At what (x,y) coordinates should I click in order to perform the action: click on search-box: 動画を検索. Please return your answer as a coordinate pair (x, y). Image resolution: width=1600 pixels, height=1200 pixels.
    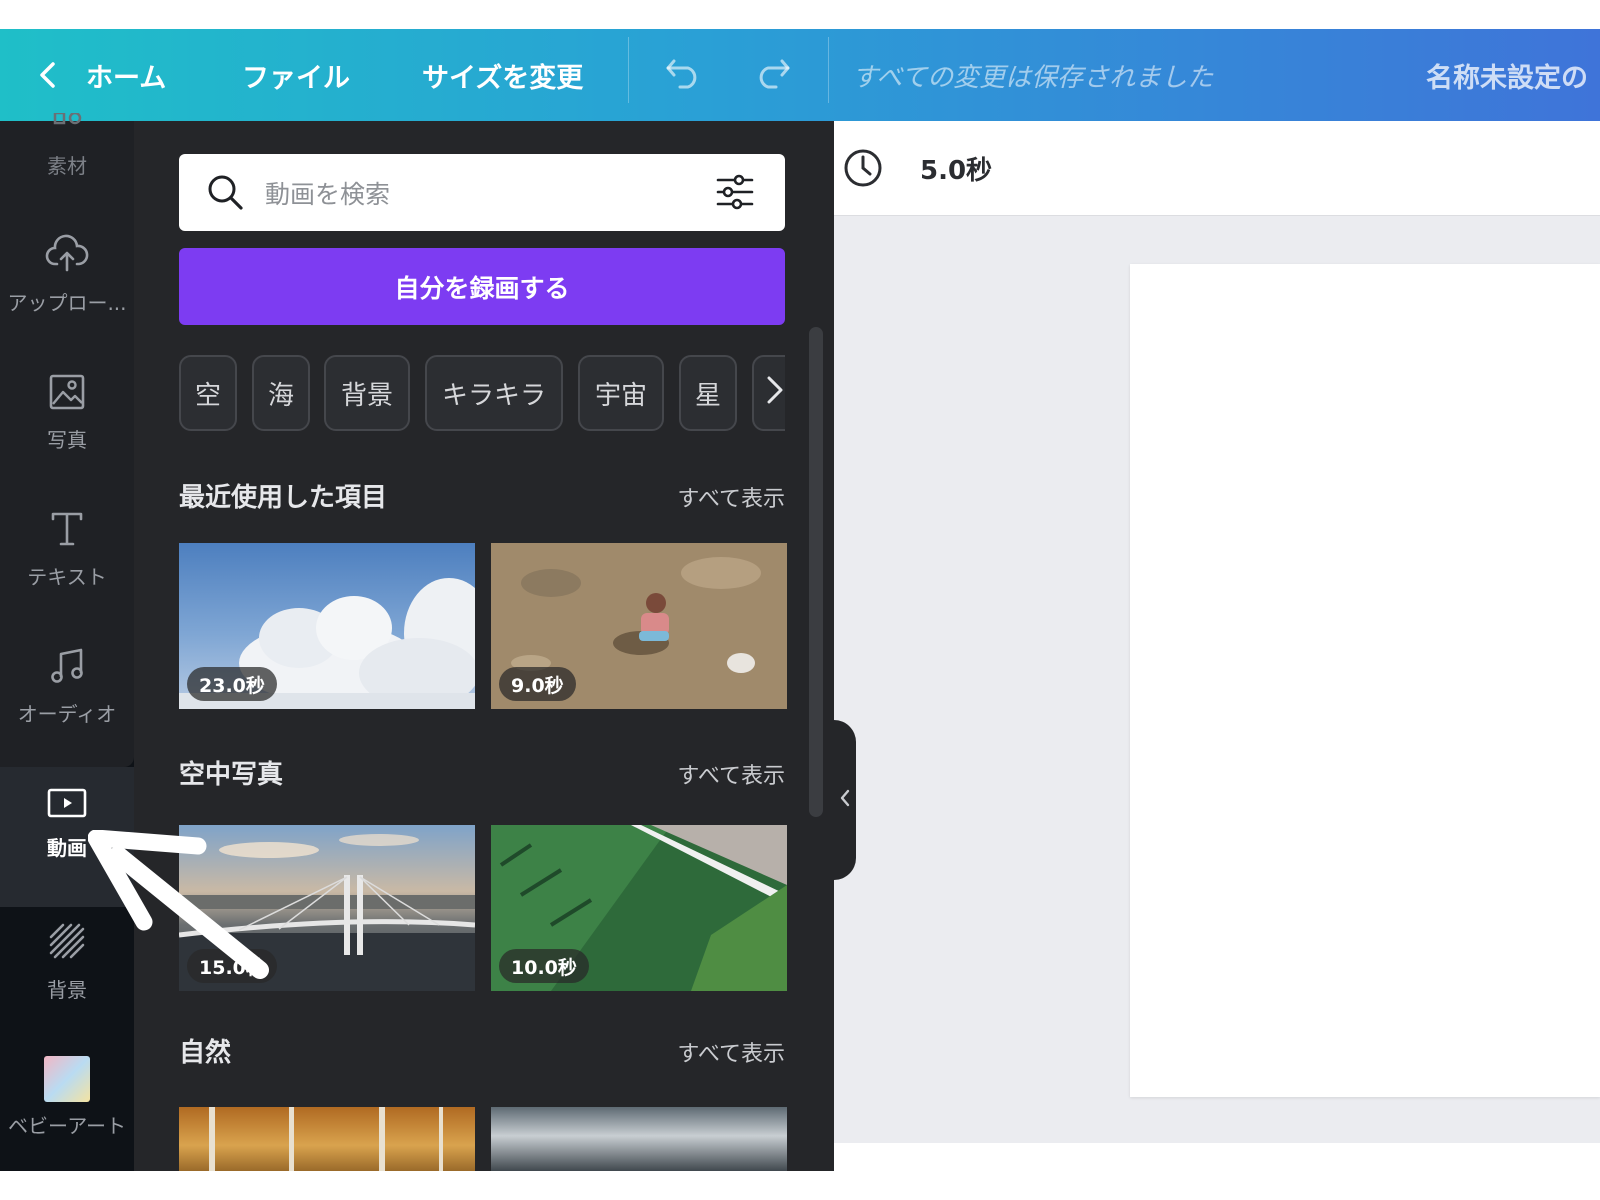
    Looking at the image, I should click on (482, 192).